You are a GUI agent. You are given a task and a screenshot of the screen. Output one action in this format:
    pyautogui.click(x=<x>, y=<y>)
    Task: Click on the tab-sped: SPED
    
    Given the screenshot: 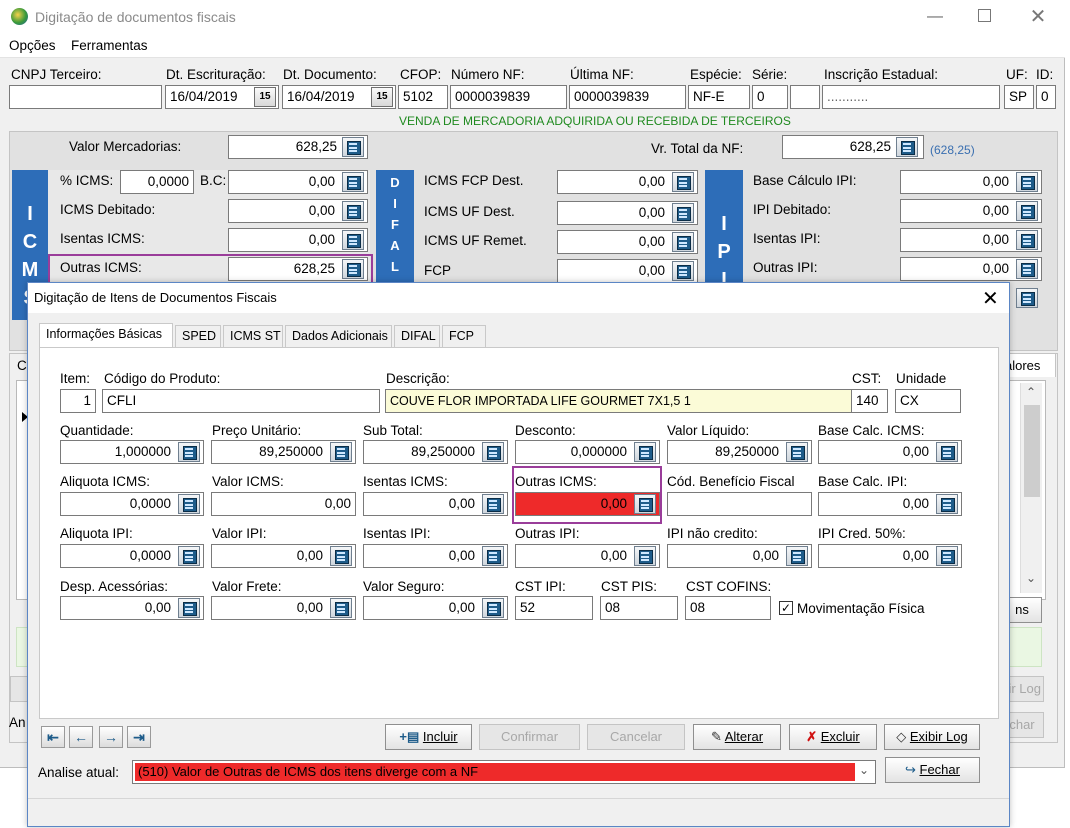 What is the action you would take?
    pyautogui.click(x=198, y=336)
    